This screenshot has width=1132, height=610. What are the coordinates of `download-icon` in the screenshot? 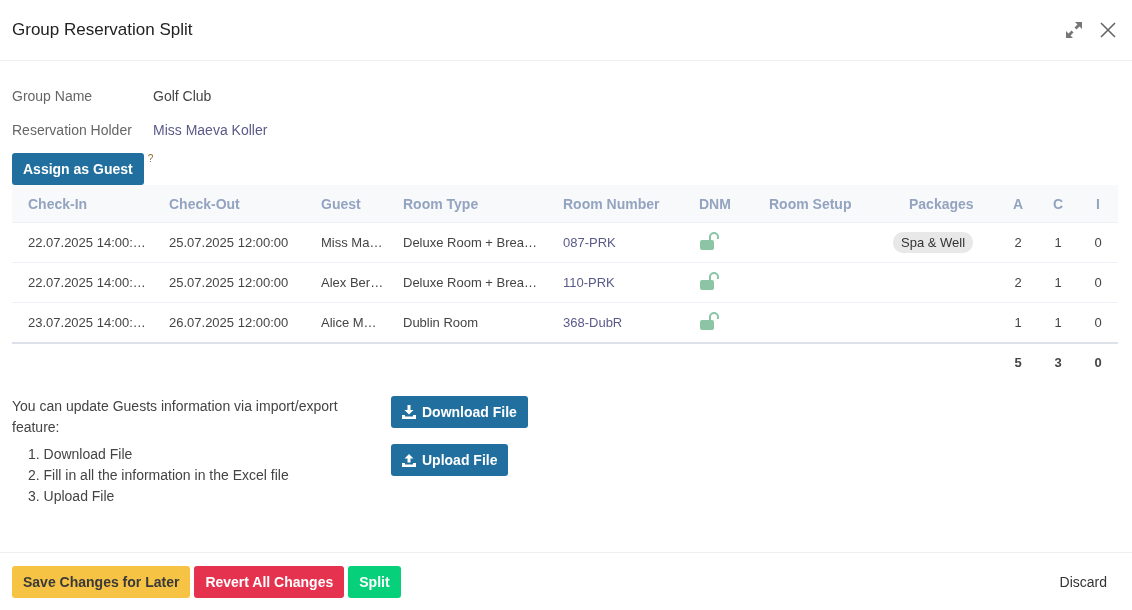 It's located at (409, 412).